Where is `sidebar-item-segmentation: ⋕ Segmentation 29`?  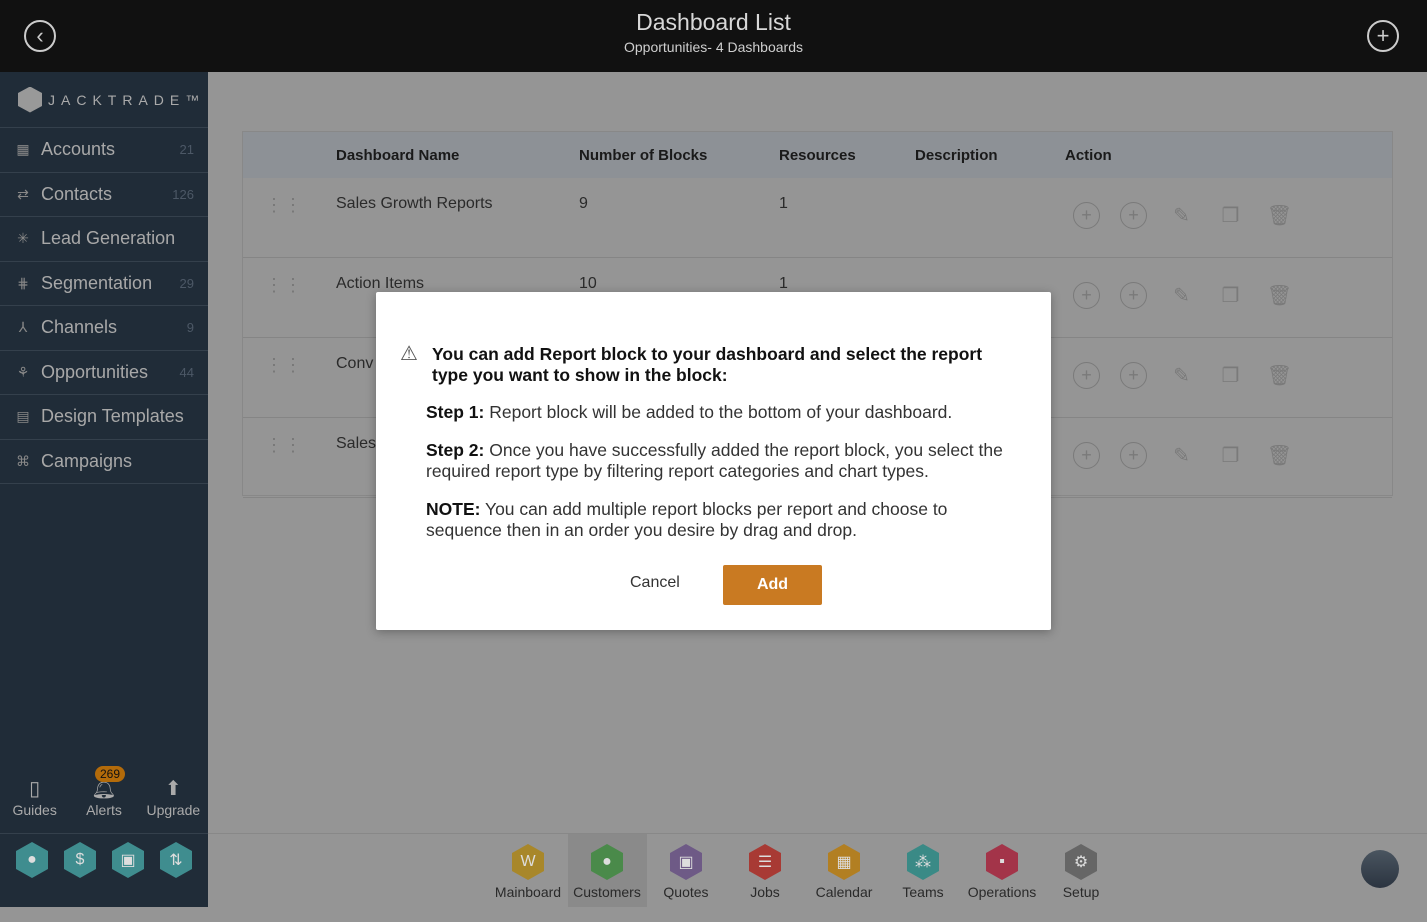 sidebar-item-segmentation: ⋕ Segmentation 29 is located at coordinates (104, 284).